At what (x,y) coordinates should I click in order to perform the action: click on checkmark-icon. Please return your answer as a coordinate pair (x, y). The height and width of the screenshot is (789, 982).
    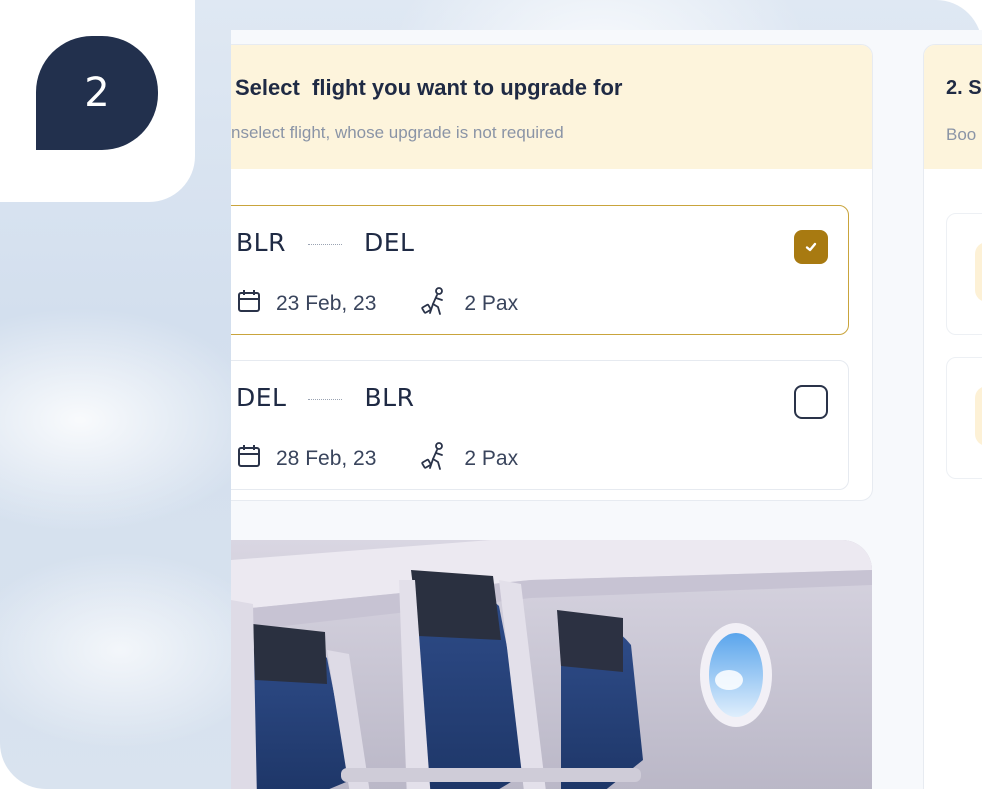
    Looking at the image, I should click on (811, 247).